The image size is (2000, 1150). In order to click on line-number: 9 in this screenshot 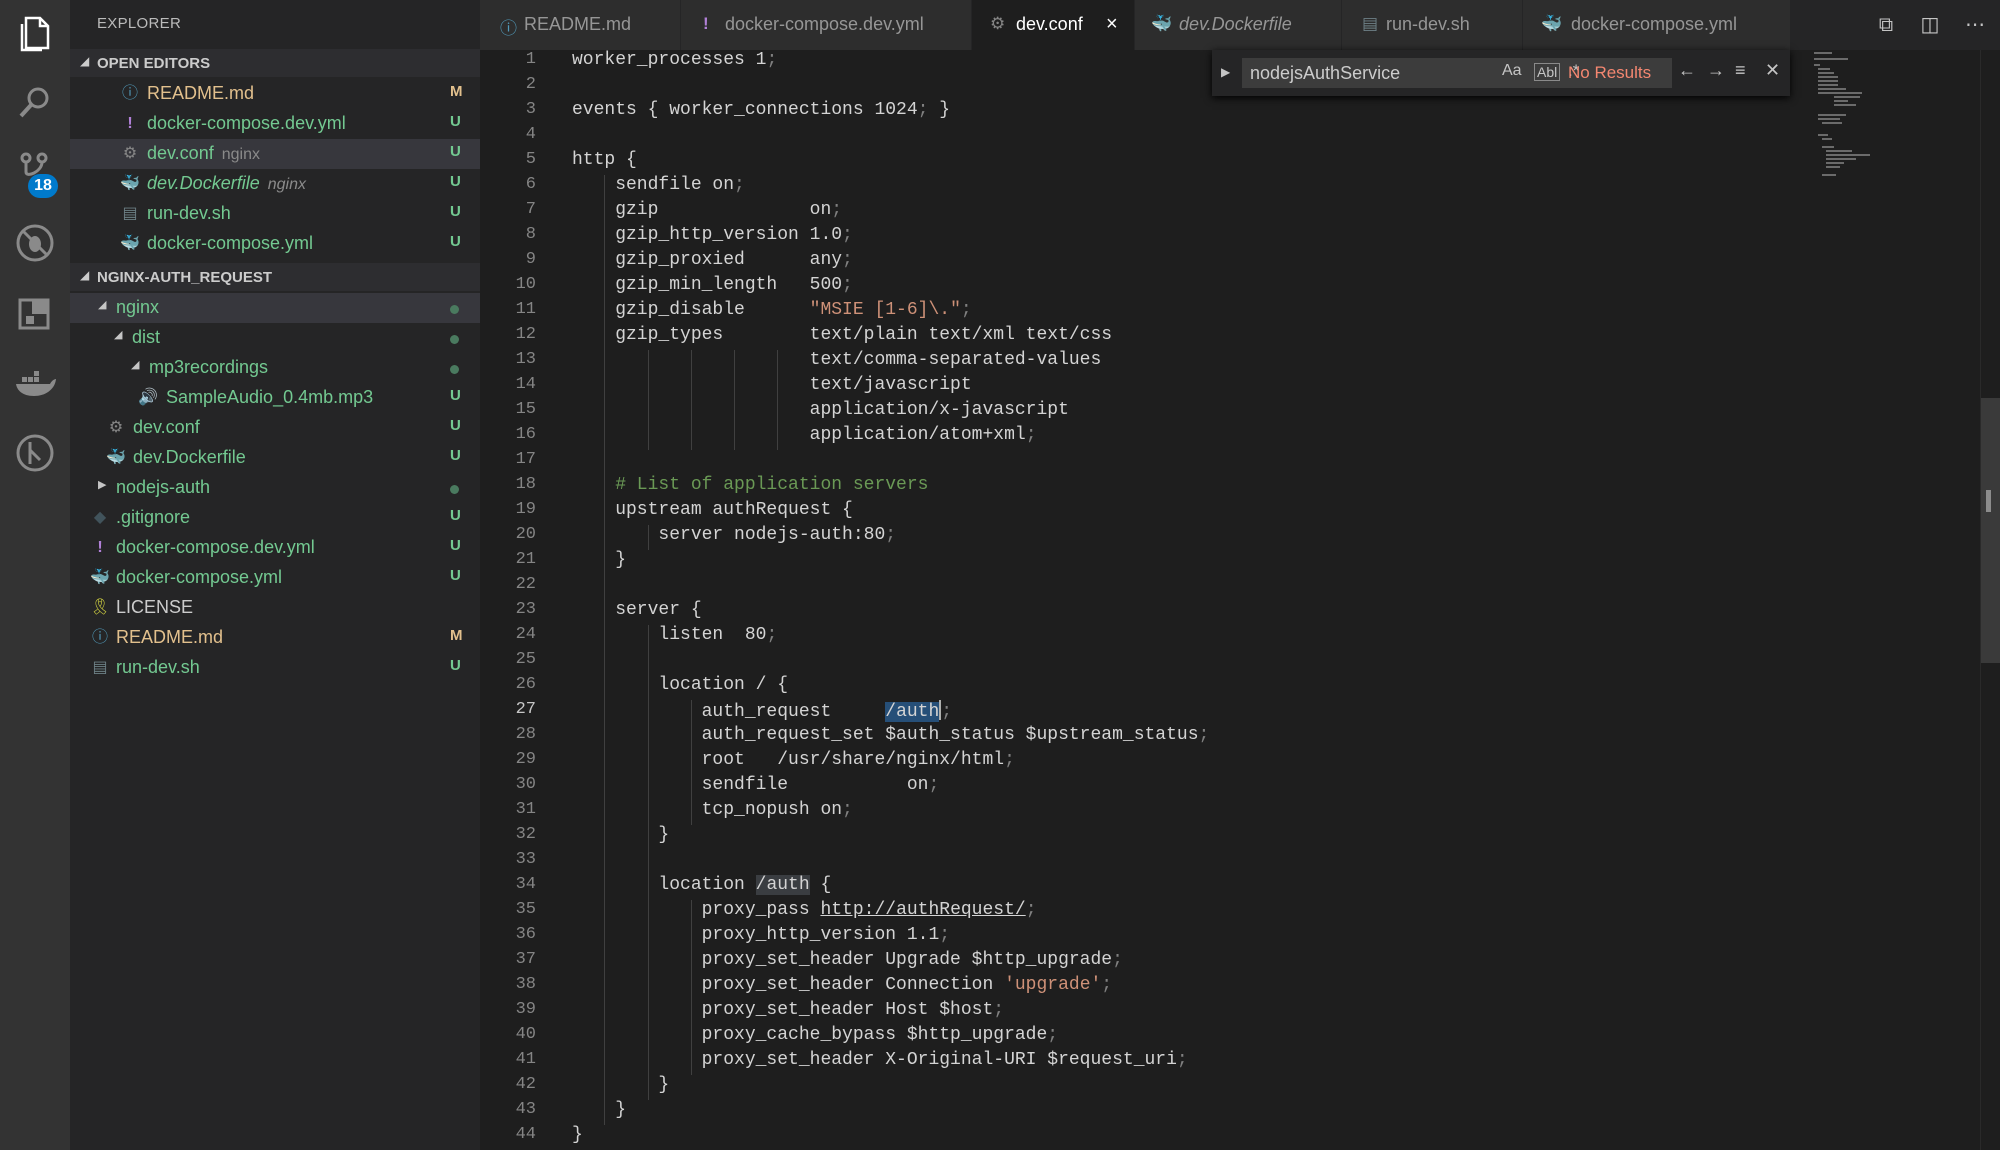, I will do `click(530, 259)`.